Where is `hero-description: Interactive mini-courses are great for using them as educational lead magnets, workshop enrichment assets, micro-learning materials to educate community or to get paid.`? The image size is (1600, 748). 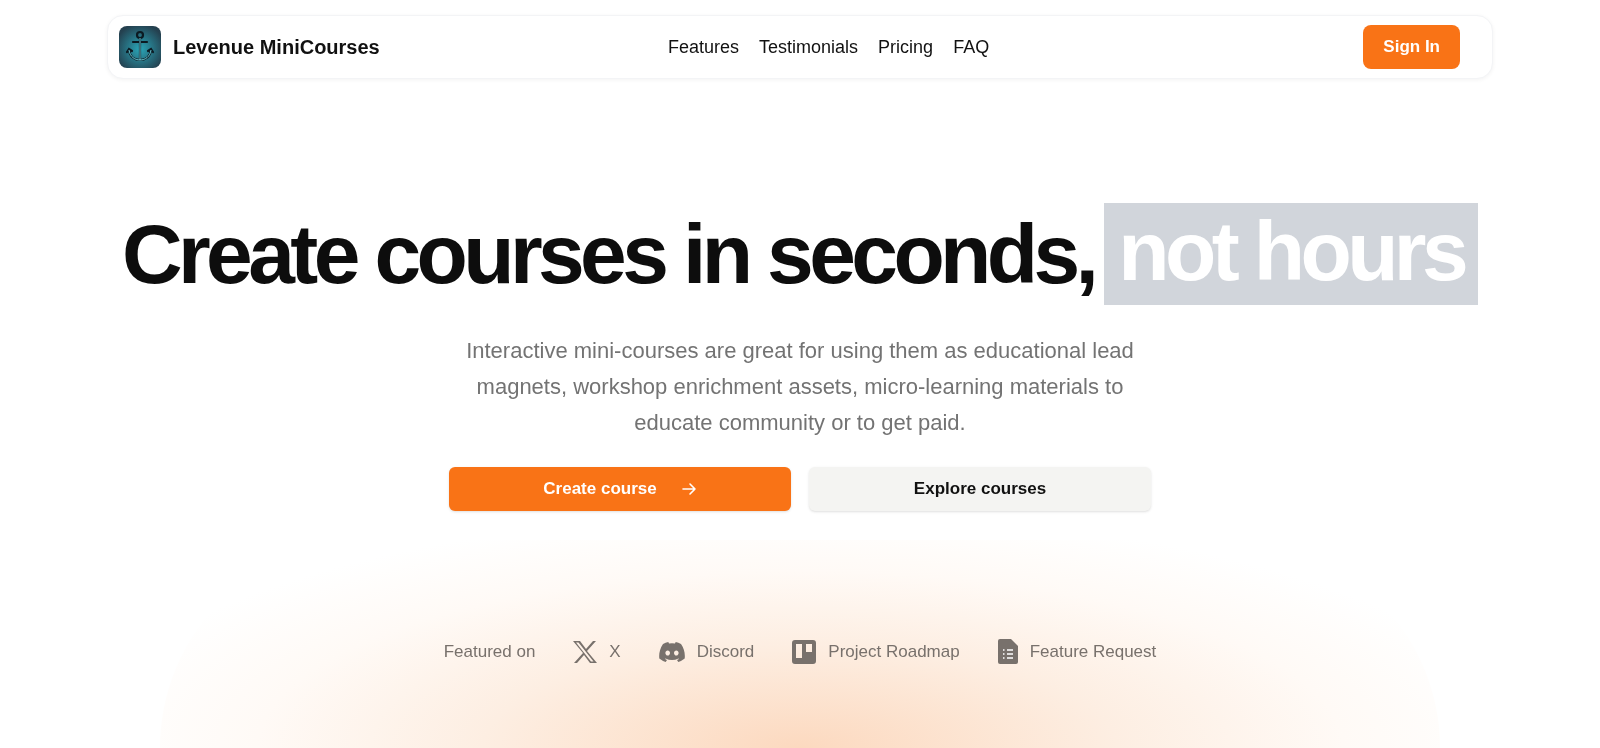 hero-description: Interactive mini-courses are great for using them as educational lead magnets, workshop enrichment assets, micro-learning materials to educate community or to get paid. is located at coordinates (800, 387).